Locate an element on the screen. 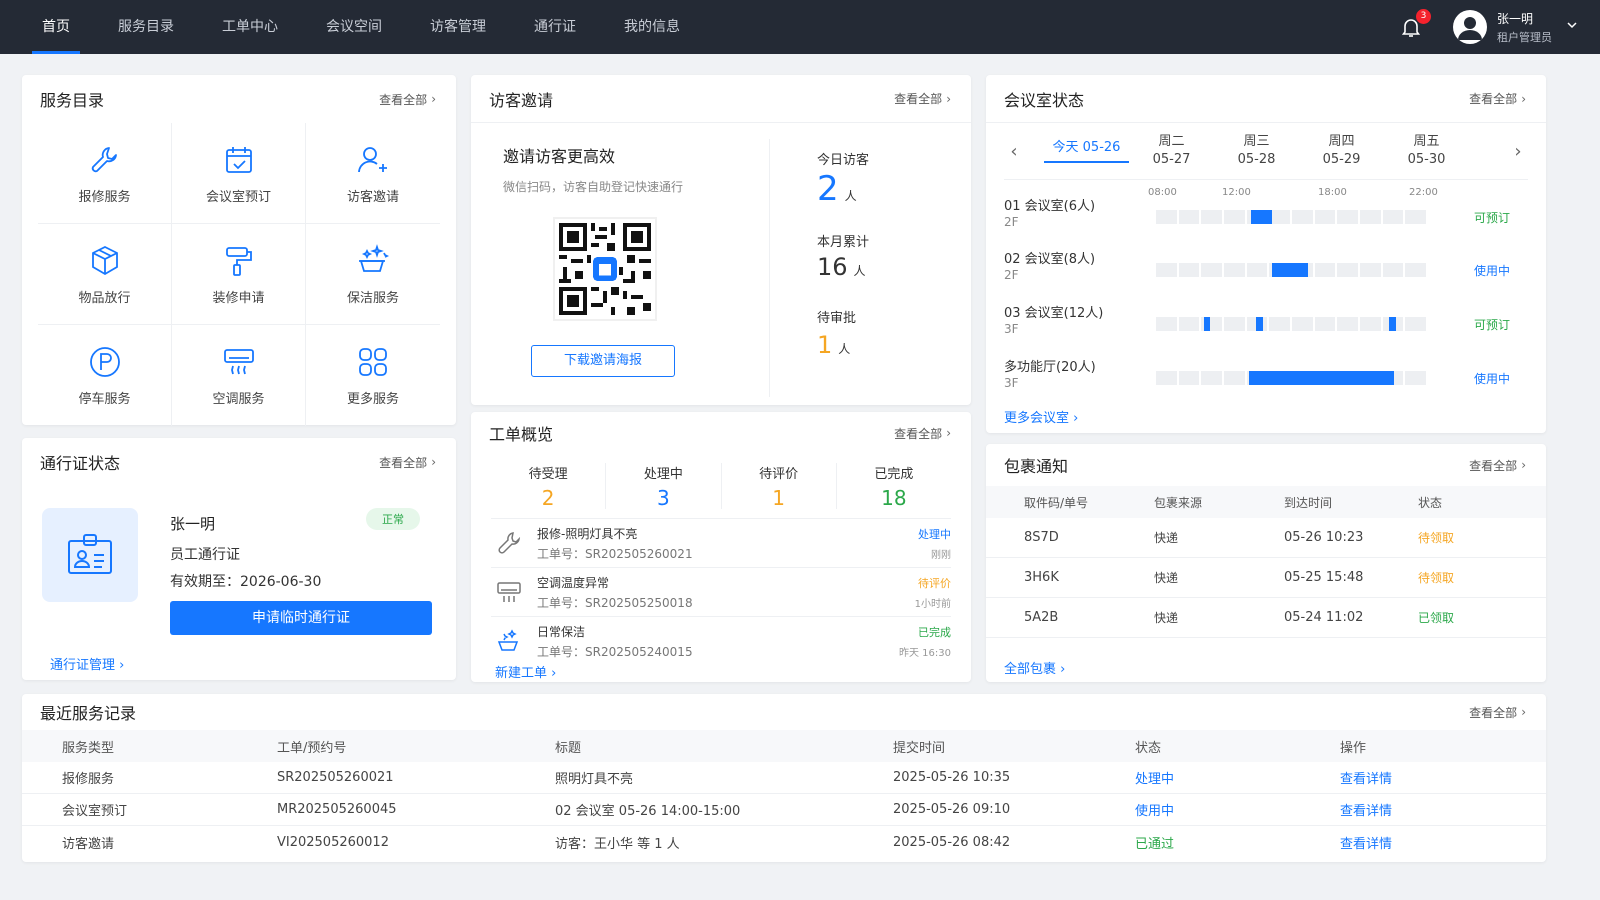  service-more: 更多服务 is located at coordinates (373, 375).